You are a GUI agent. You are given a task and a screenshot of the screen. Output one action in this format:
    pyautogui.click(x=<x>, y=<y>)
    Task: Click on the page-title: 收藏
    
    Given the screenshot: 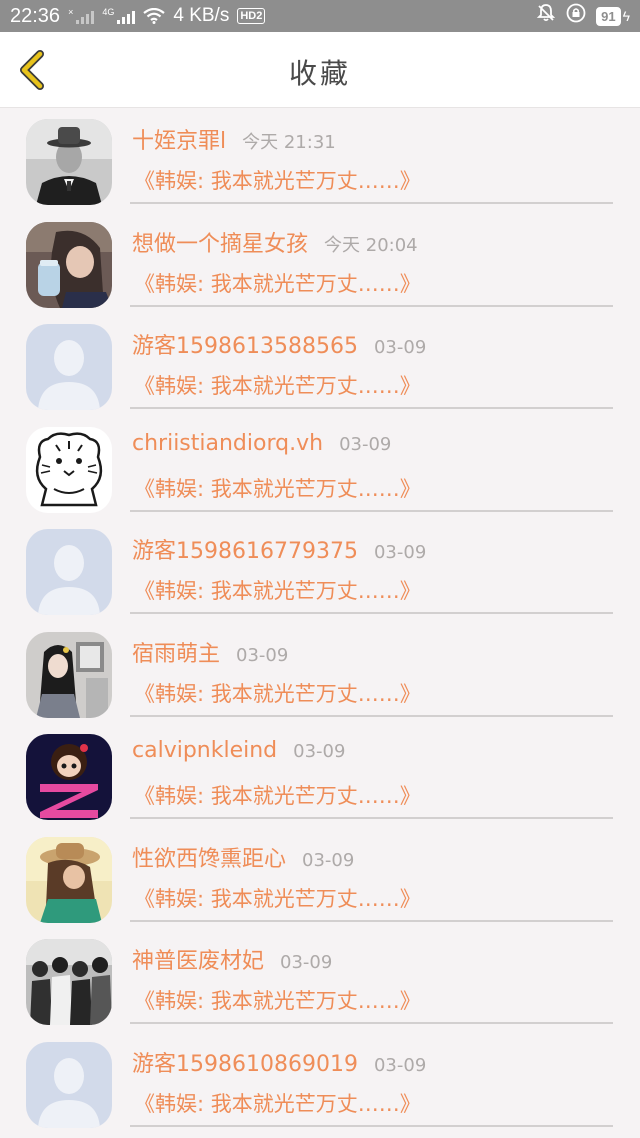 What is the action you would take?
    pyautogui.click(x=319, y=73)
    